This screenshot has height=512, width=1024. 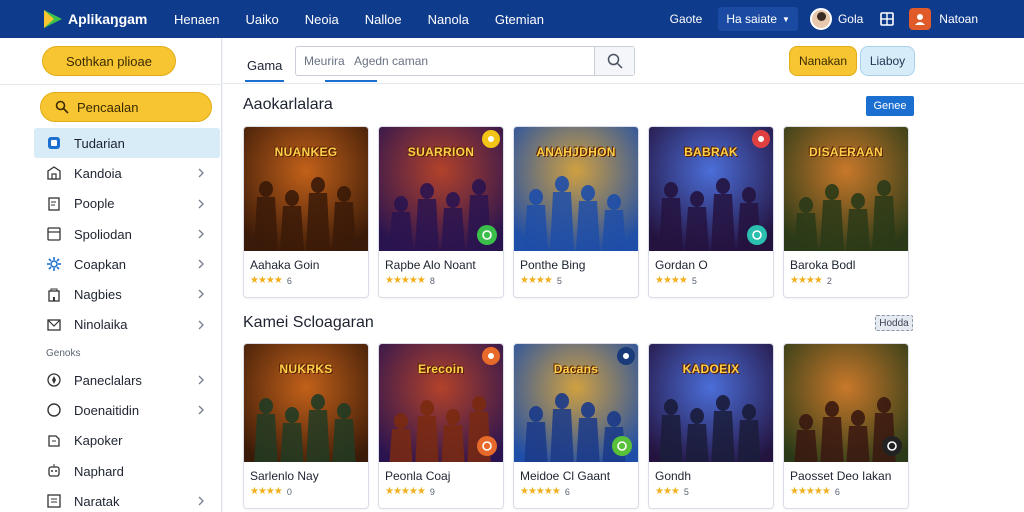 What do you see at coordinates (711, 472) in the screenshot?
I see `game-title: Gondh` at bounding box center [711, 472].